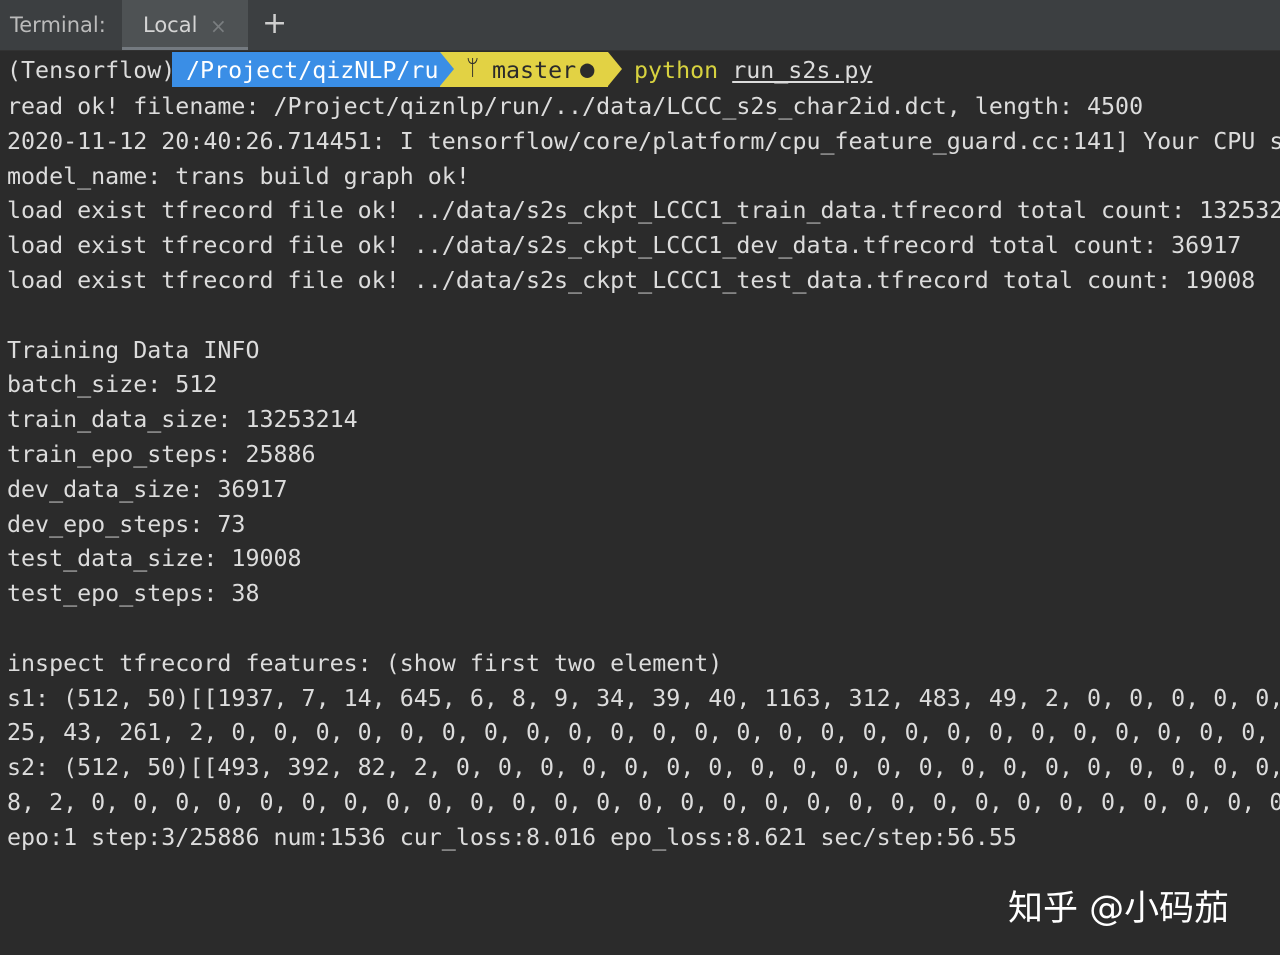 This screenshot has width=1280, height=955. I want to click on tab-local: Local ×, so click(185, 25).